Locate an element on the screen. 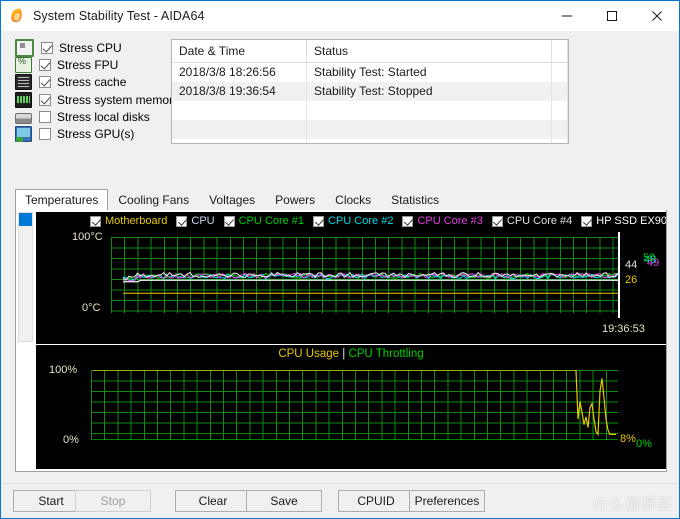 The width and height of the screenshot is (680, 519). cache-icon is located at coordinates (23, 82).